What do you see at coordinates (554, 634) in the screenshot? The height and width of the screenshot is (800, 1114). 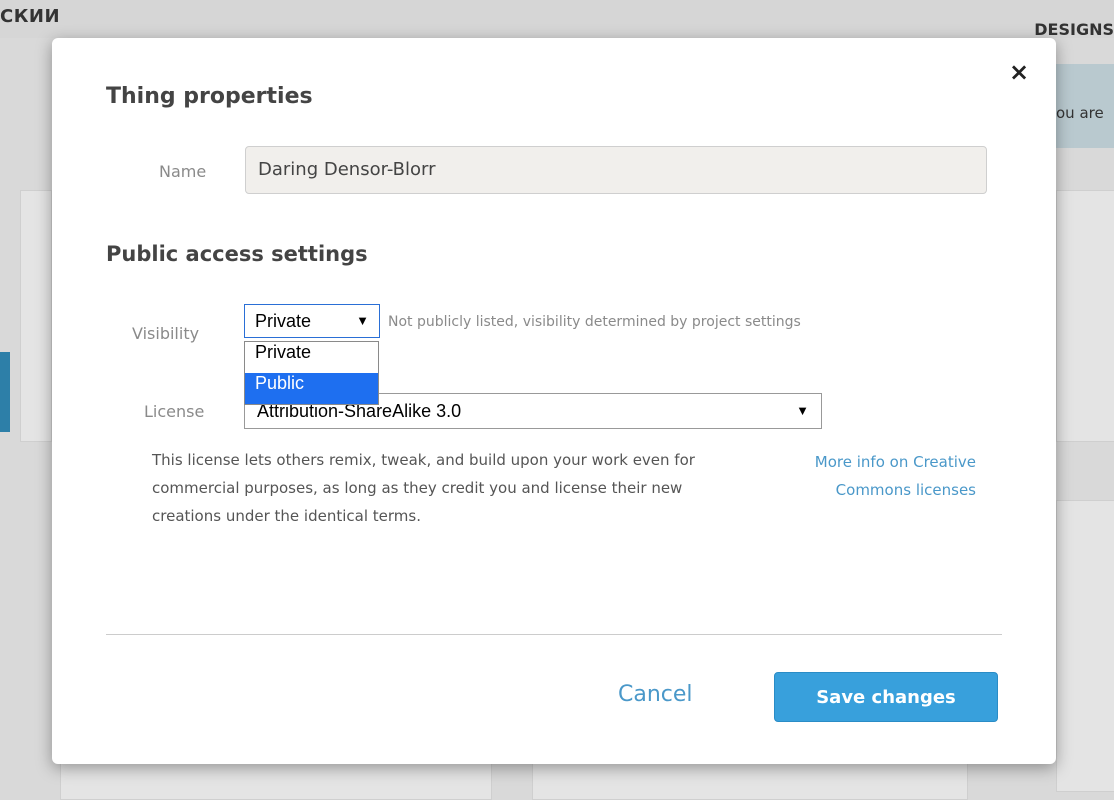 I see `footer-divider` at bounding box center [554, 634].